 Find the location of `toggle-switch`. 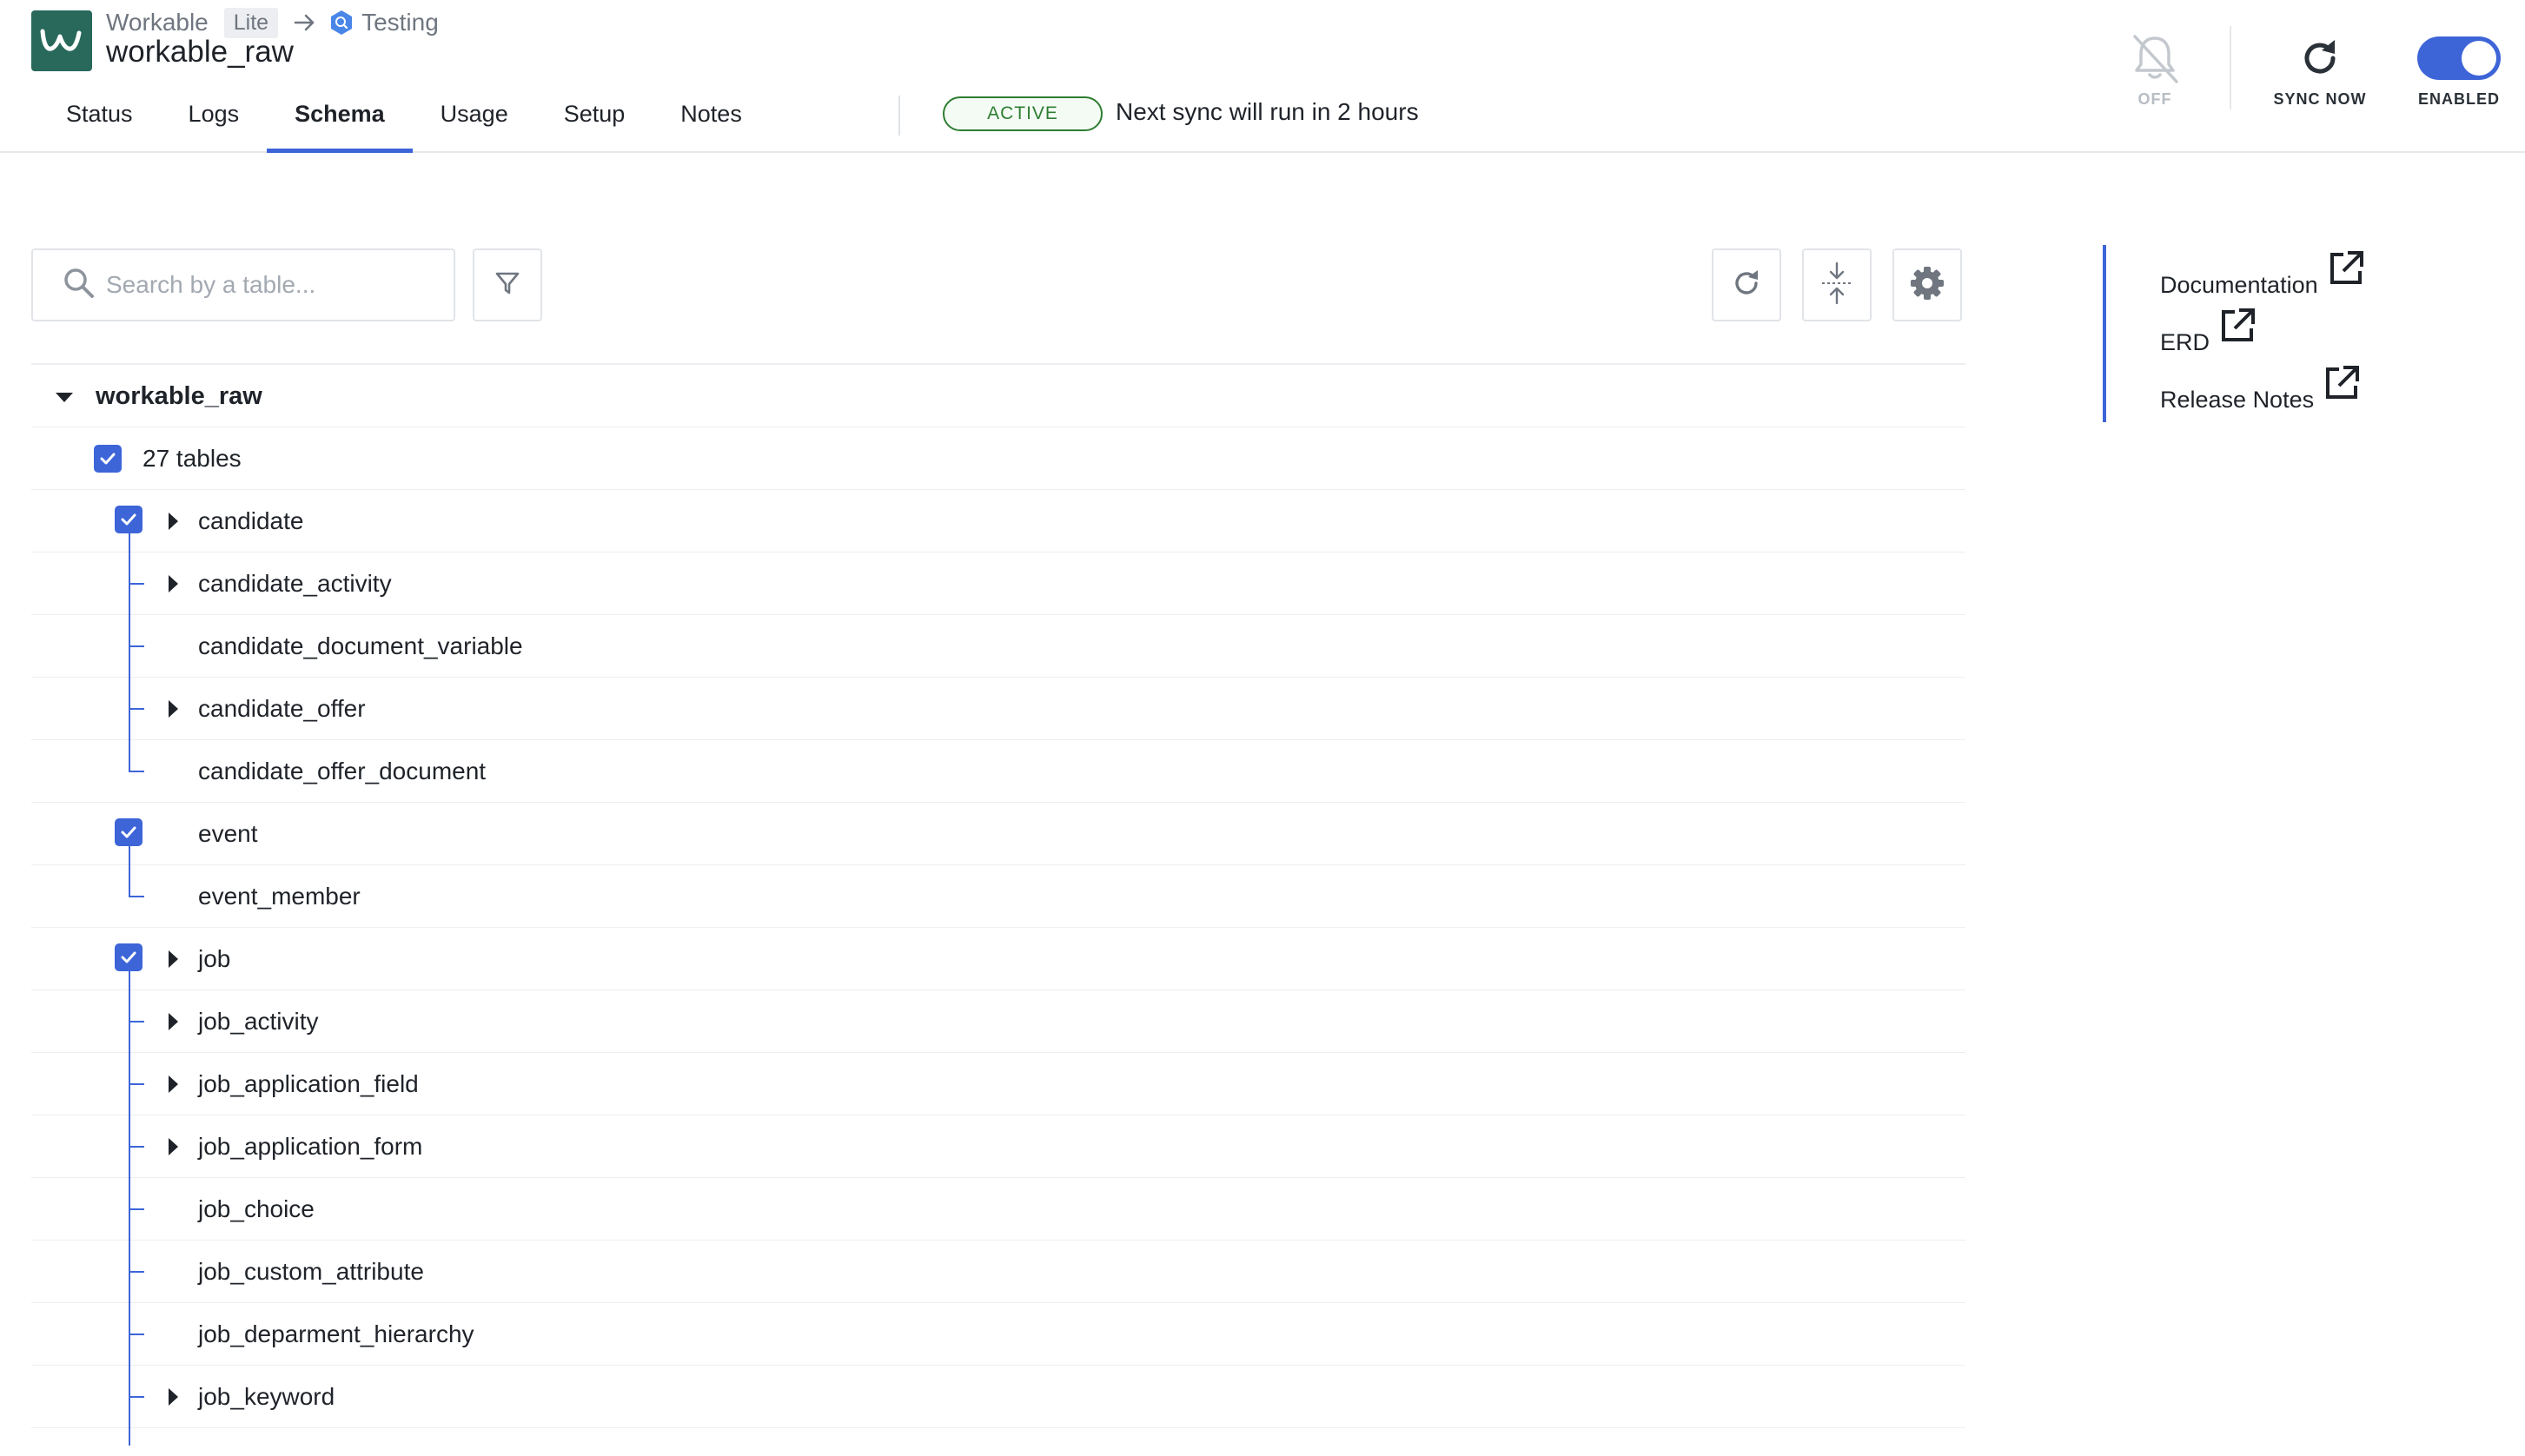

toggle-switch is located at coordinates (2459, 58).